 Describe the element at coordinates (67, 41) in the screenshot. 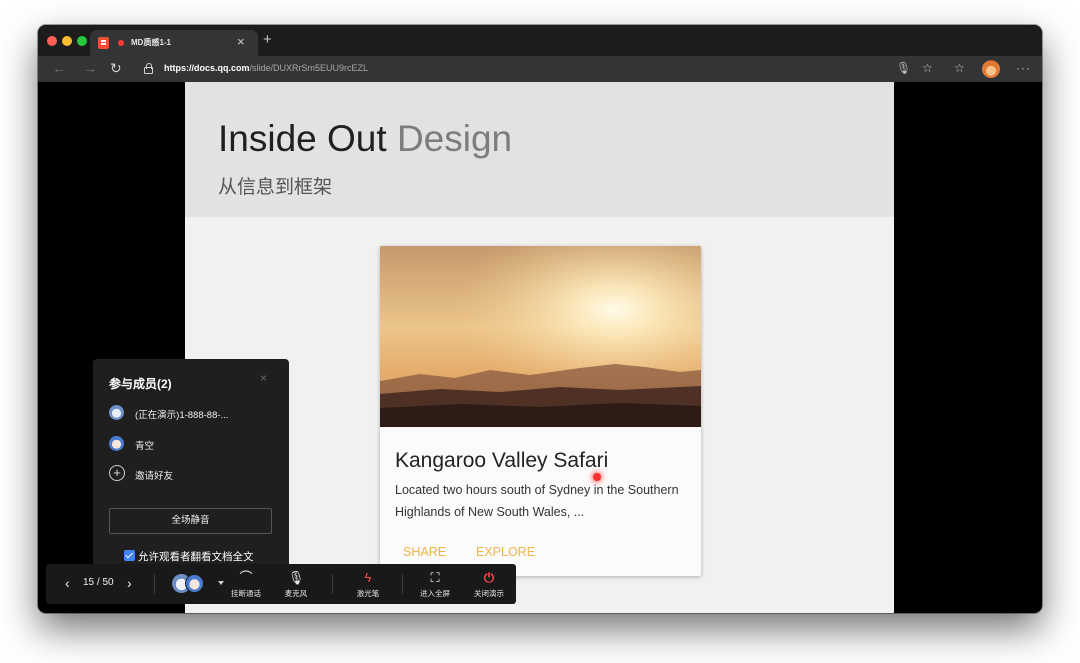

I see `minimize-window-button` at that location.